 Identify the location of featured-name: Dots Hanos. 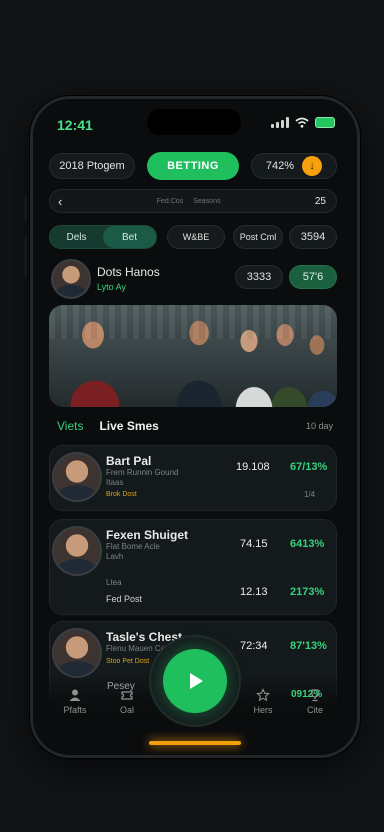
(128, 272).